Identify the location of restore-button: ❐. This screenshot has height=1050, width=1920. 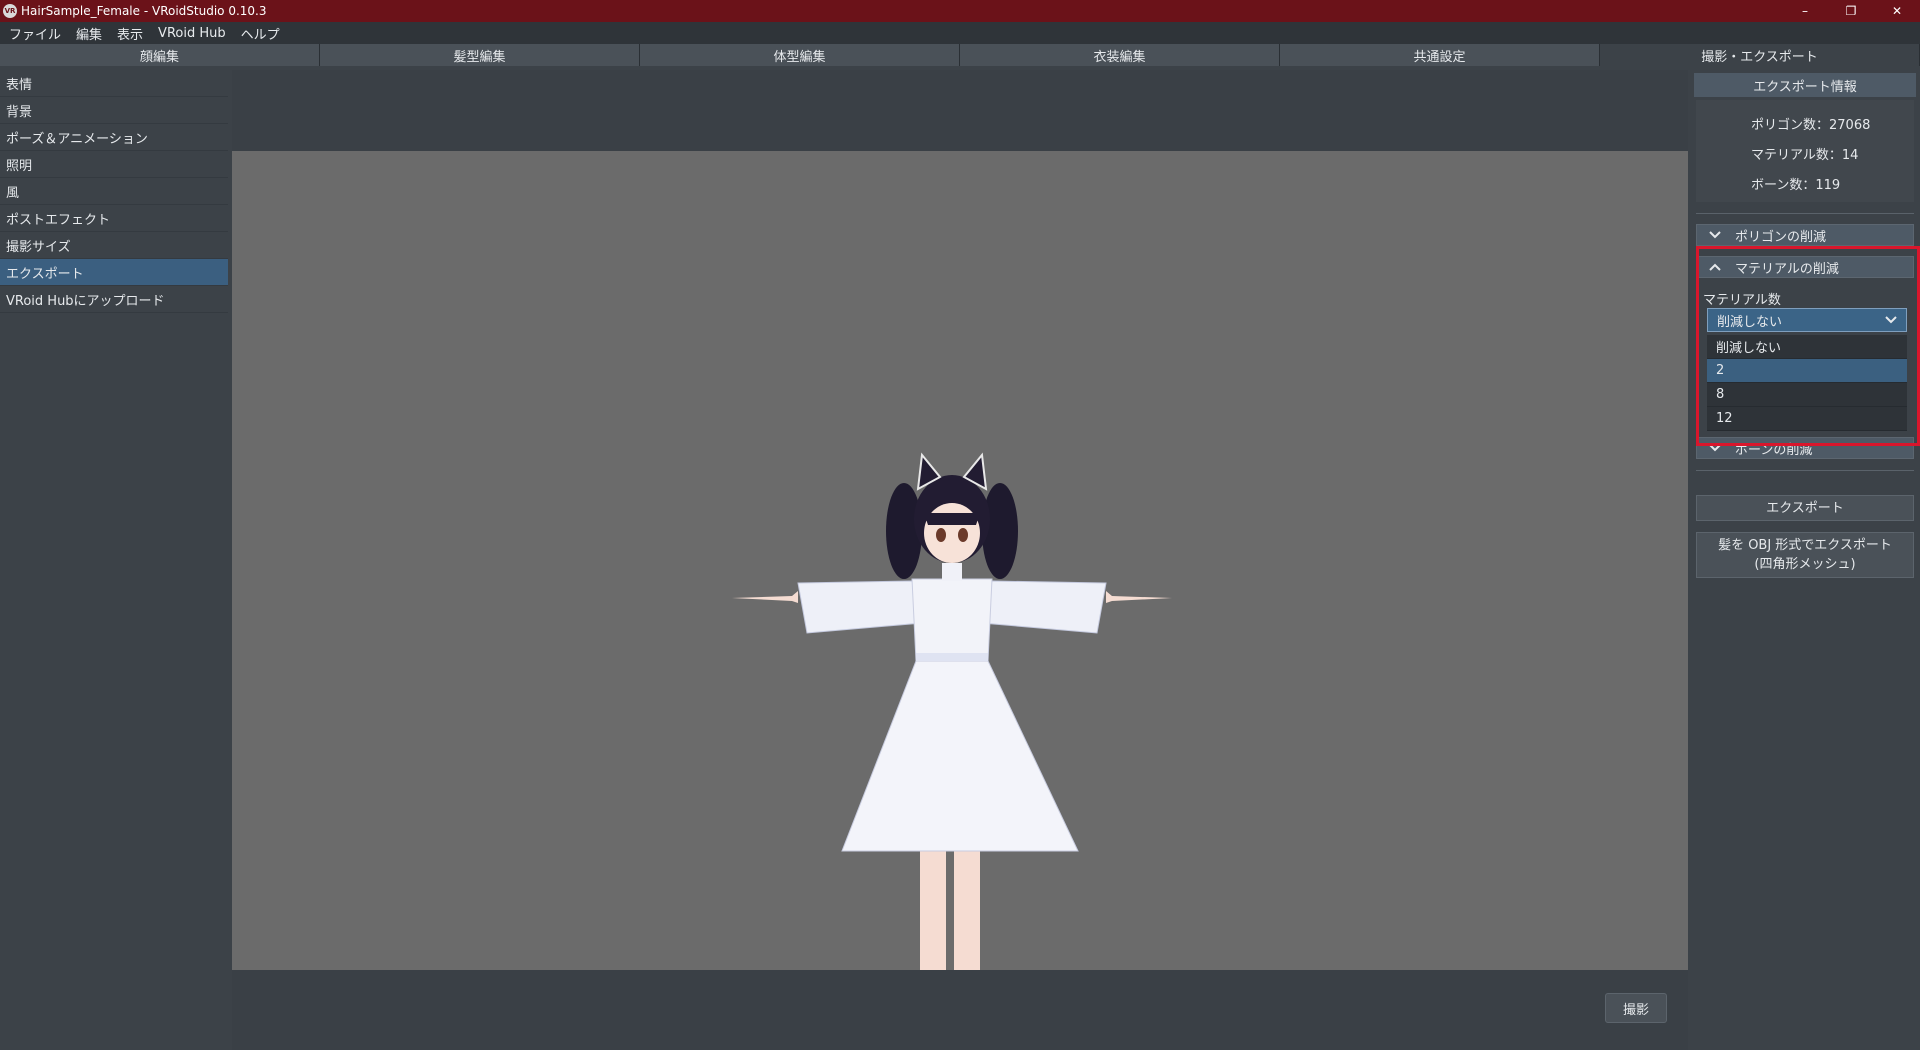
(1851, 11).